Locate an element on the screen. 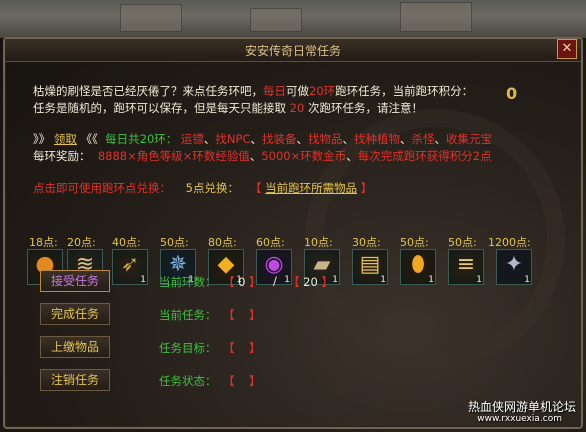 This screenshot has width=586, height=432. reward-exp: 8888×角色等级×环数经验值 is located at coordinates (173, 156).